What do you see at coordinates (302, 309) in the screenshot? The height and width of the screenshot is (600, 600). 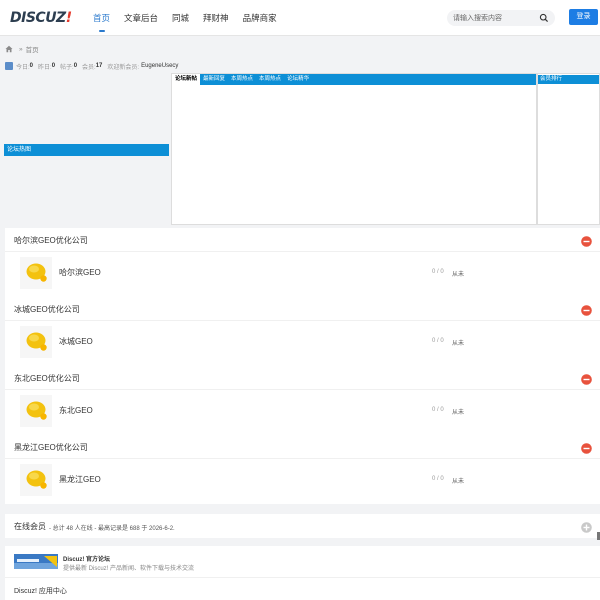 I see `category-header: 冰城GEO优化公司` at bounding box center [302, 309].